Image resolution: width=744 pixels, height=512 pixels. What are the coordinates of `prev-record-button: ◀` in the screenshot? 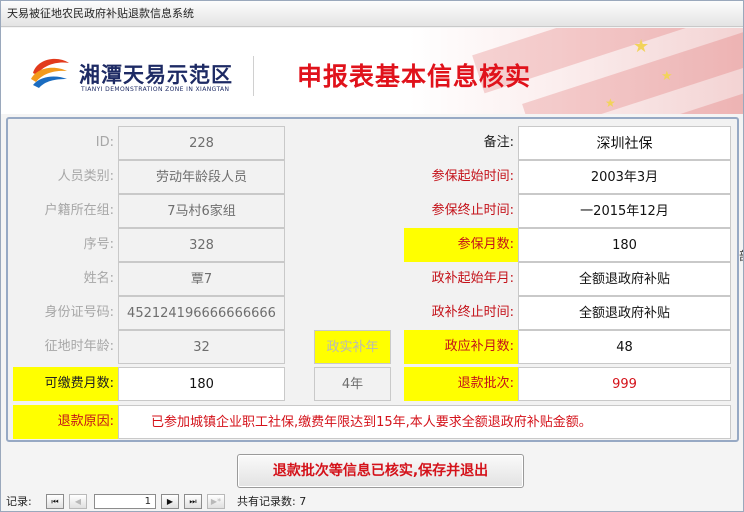 It's located at (78, 501).